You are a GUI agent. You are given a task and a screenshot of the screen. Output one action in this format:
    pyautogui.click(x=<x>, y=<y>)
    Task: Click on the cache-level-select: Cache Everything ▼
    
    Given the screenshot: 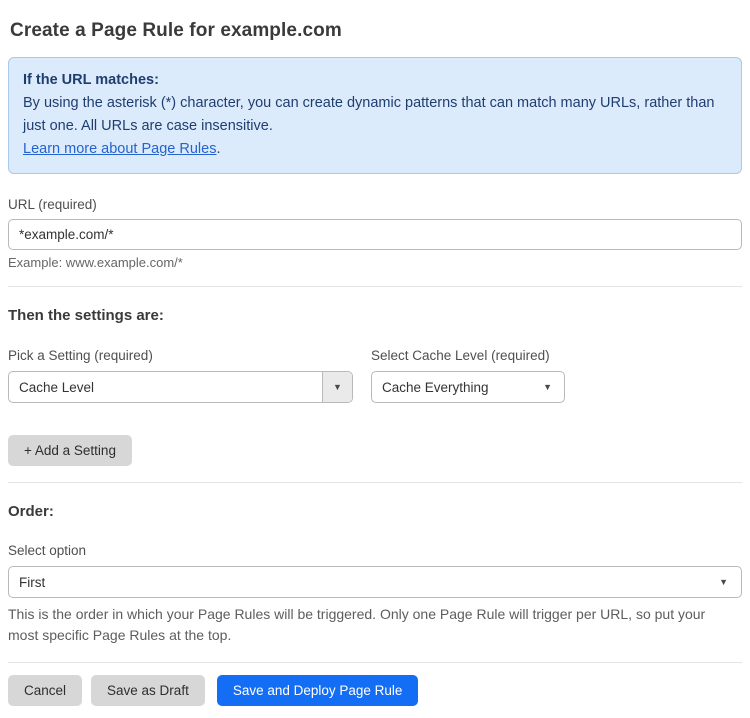 What is the action you would take?
    pyautogui.click(x=468, y=387)
    